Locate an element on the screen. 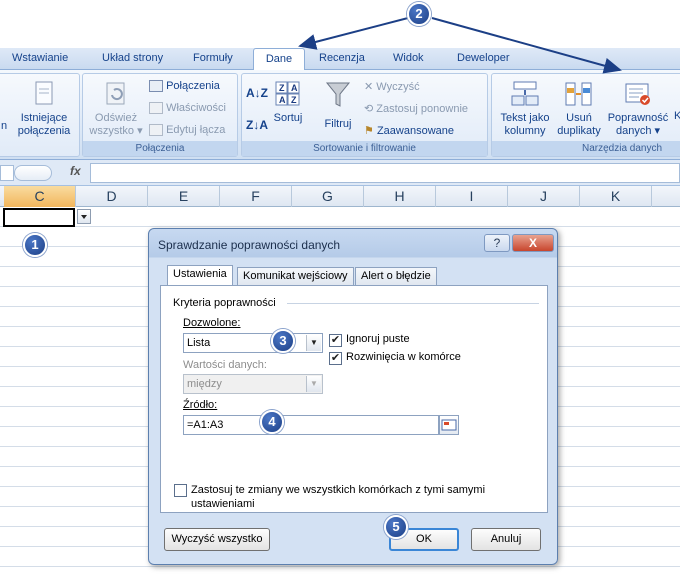 The width and height of the screenshot is (680, 580). criteria-section-title: Kryteria poprawności is located at coordinates (224, 303).